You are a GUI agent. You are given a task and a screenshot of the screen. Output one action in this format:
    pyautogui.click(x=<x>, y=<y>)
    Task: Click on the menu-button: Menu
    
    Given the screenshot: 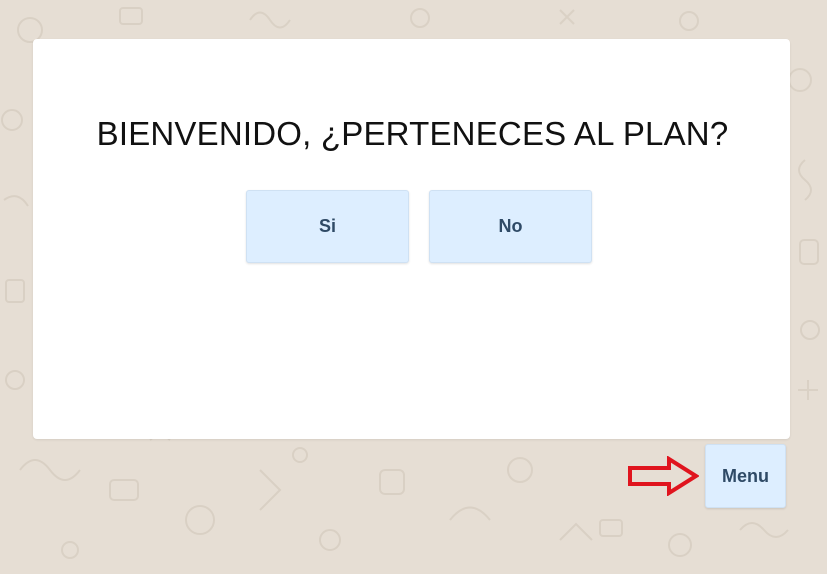 What is the action you would take?
    pyautogui.click(x=745, y=476)
    